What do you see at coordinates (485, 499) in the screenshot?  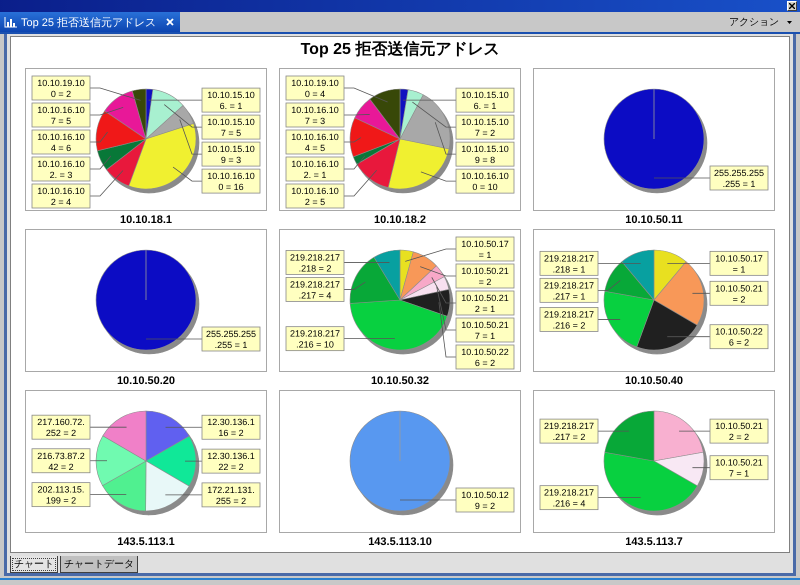 I see `data-label: 10.10.50.12 9 = 2` at bounding box center [485, 499].